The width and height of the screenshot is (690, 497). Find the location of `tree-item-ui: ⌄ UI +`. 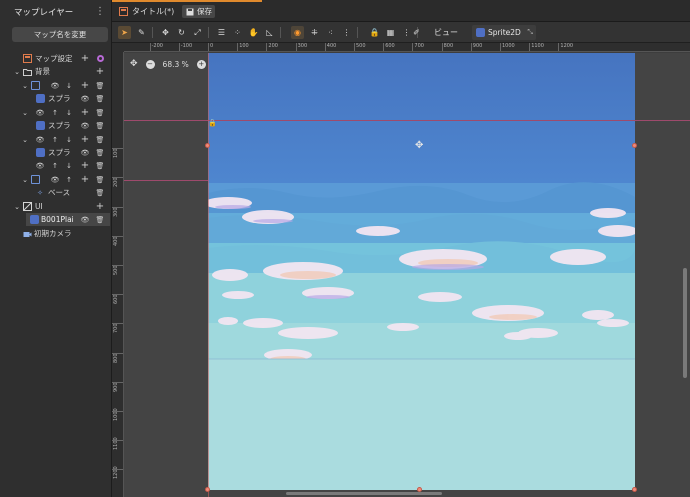

tree-item-ui: ⌄ UI + is located at coordinates (55, 206).